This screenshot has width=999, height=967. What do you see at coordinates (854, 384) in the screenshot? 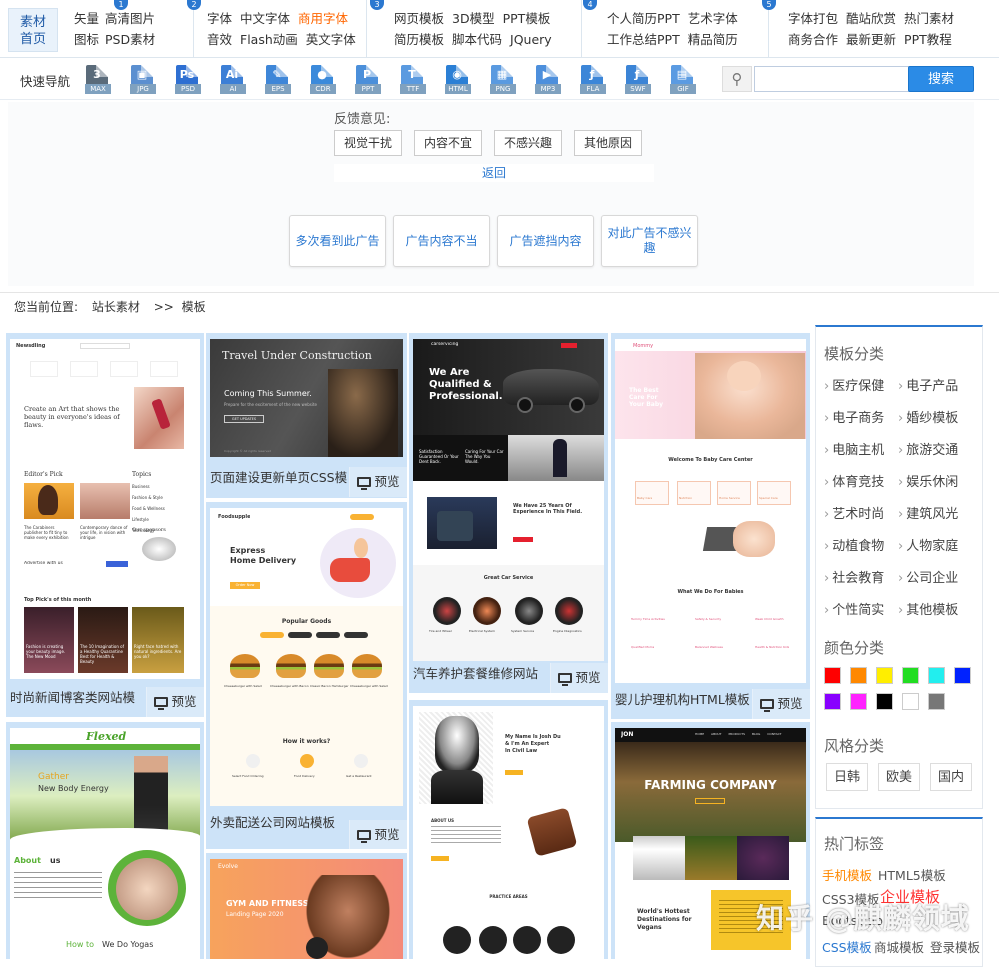
I see `category-link: 医疗保健` at bounding box center [854, 384].